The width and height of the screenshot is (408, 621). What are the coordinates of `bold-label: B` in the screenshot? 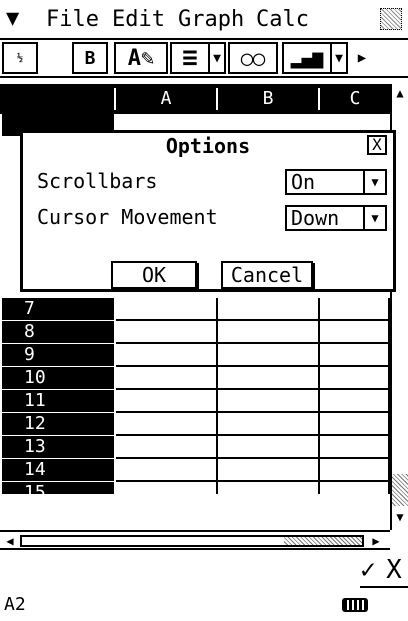 It's located at (90, 58).